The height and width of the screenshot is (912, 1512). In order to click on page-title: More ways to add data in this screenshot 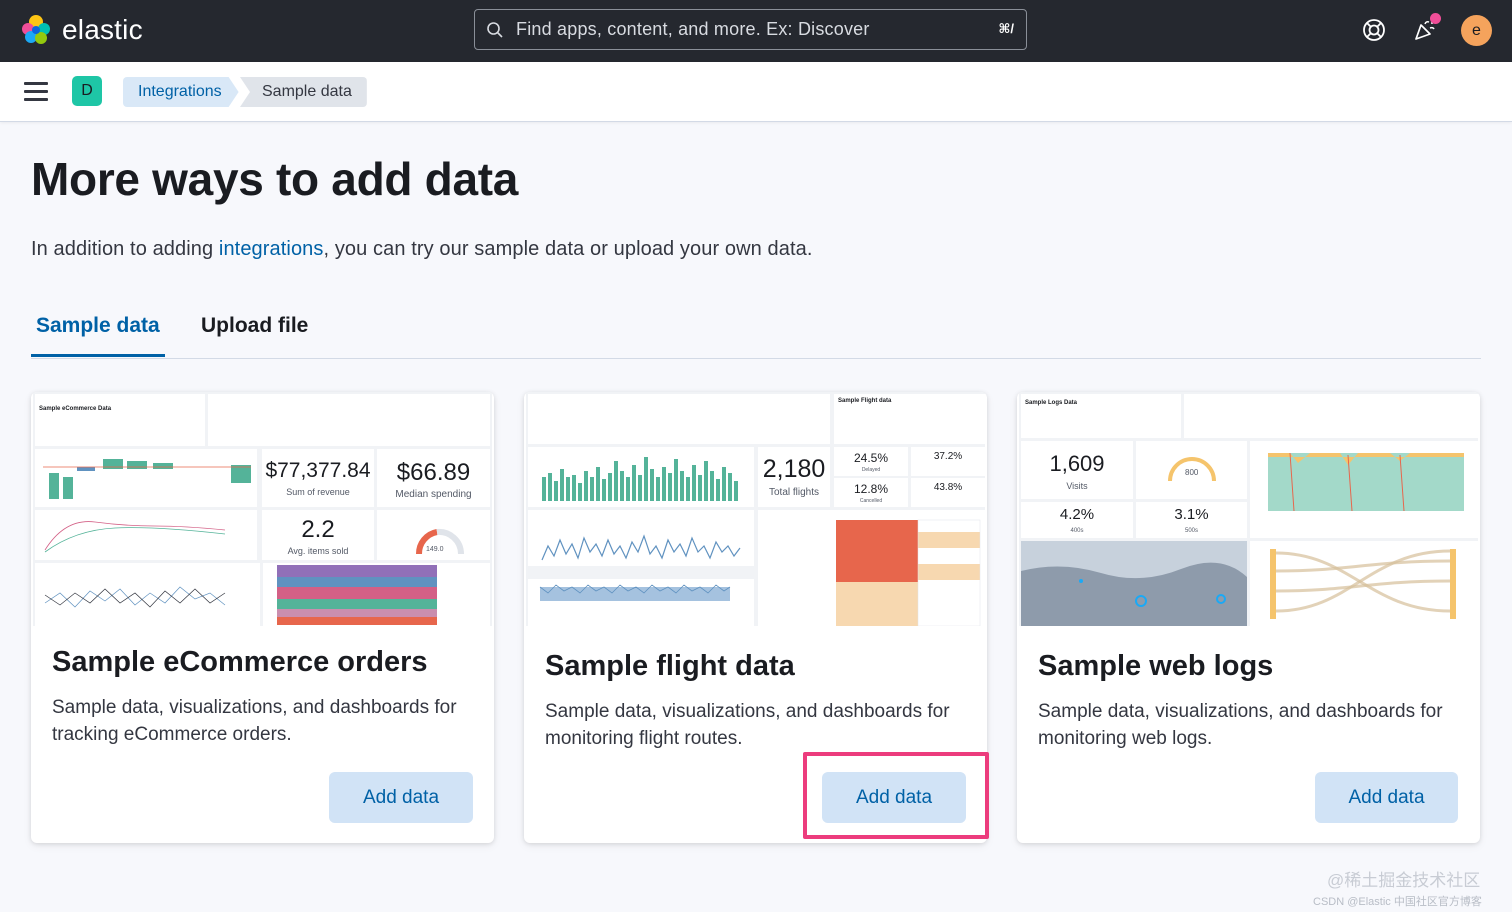, I will do `click(275, 179)`.